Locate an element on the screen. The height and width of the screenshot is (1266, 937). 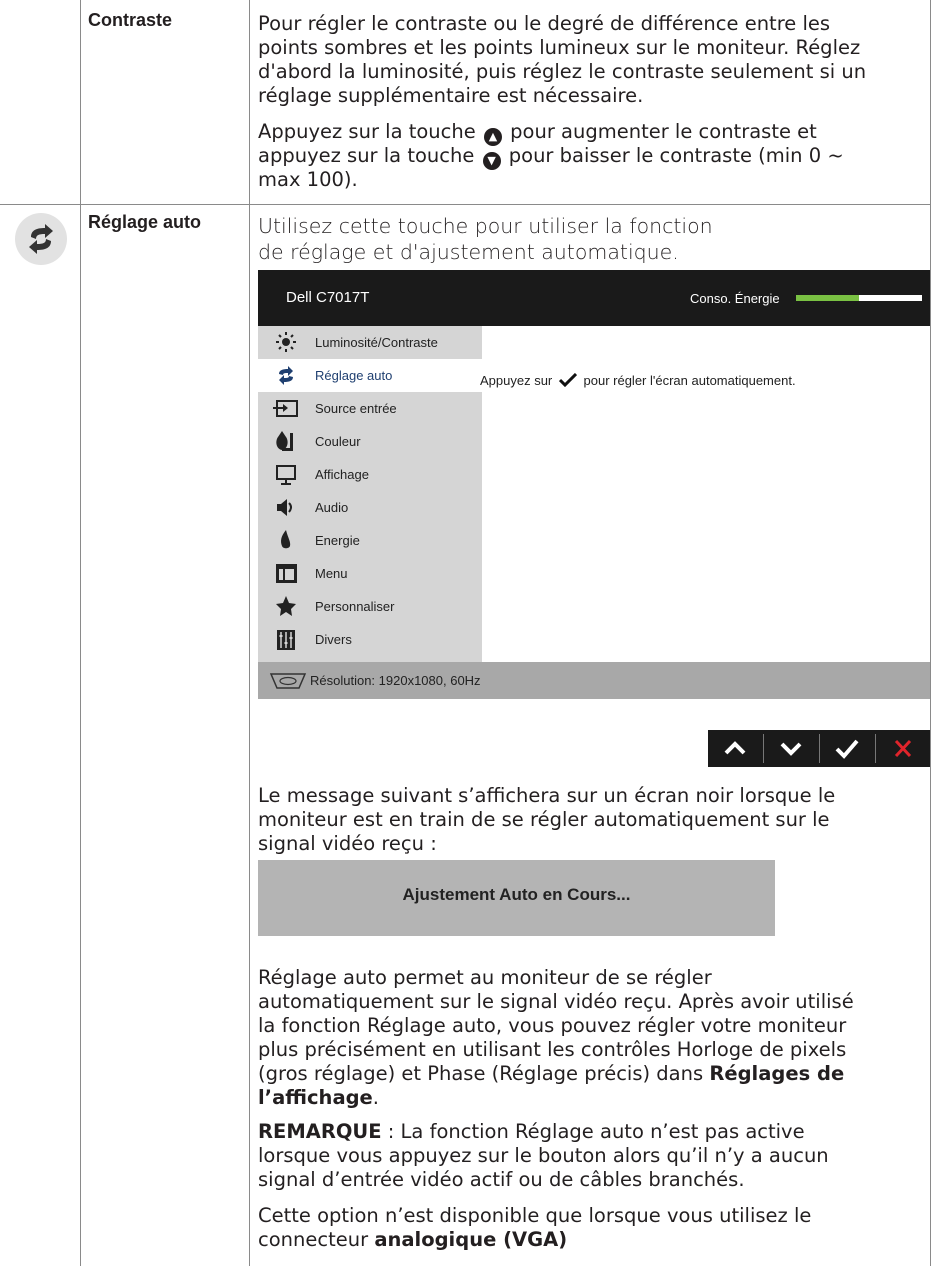
confirm-button is located at coordinates (847, 748).